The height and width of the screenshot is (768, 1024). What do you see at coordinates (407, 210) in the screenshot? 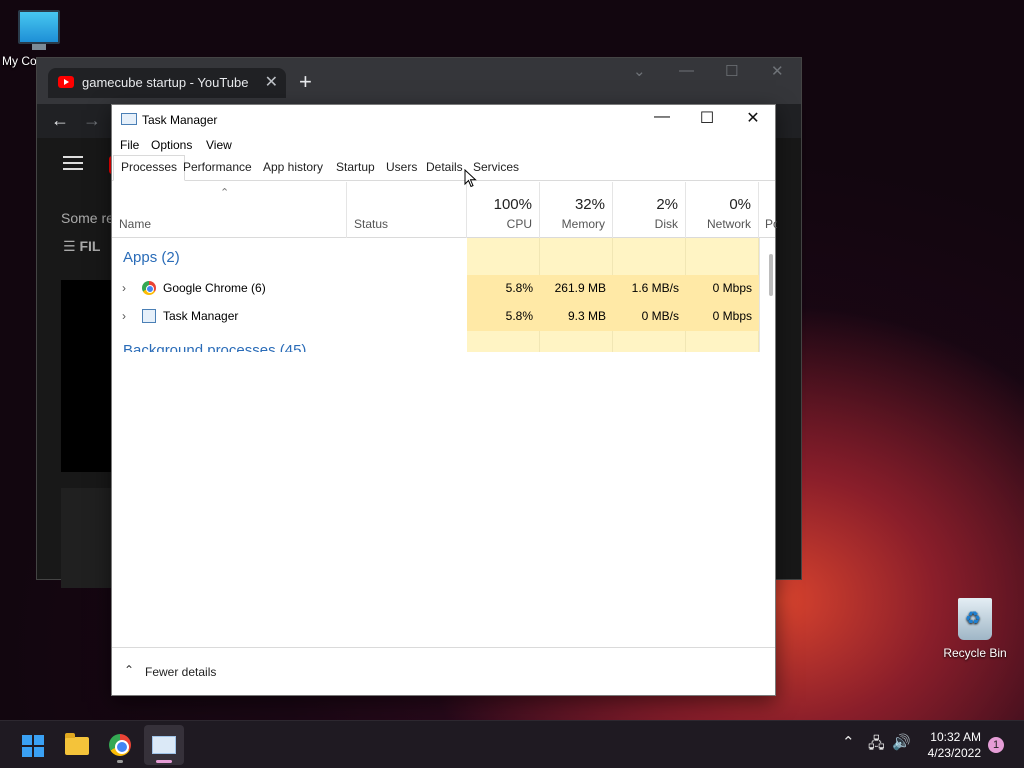
I see `column-status: Status` at bounding box center [407, 210].